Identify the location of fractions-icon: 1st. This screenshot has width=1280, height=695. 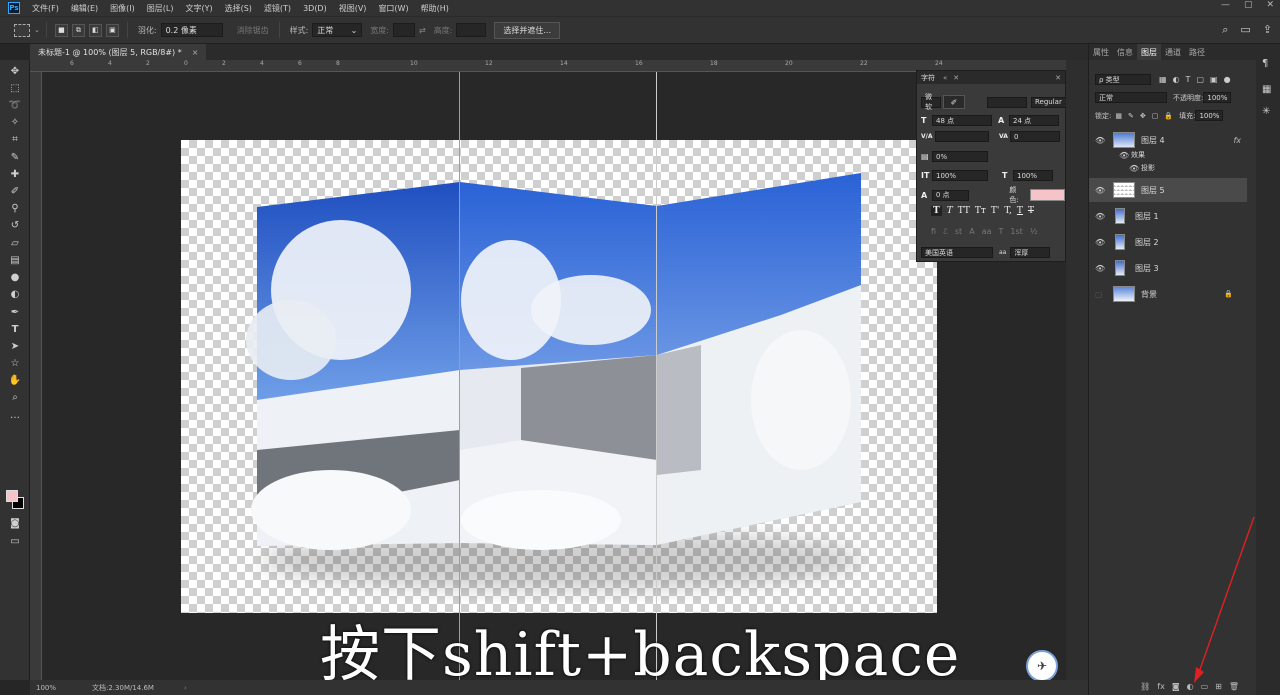
(1016, 231).